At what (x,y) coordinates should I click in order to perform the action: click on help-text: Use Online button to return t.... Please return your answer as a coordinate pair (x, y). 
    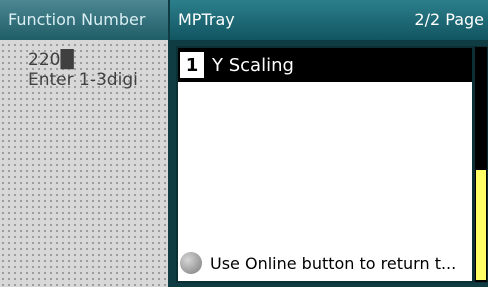
    Looking at the image, I should click on (333, 263).